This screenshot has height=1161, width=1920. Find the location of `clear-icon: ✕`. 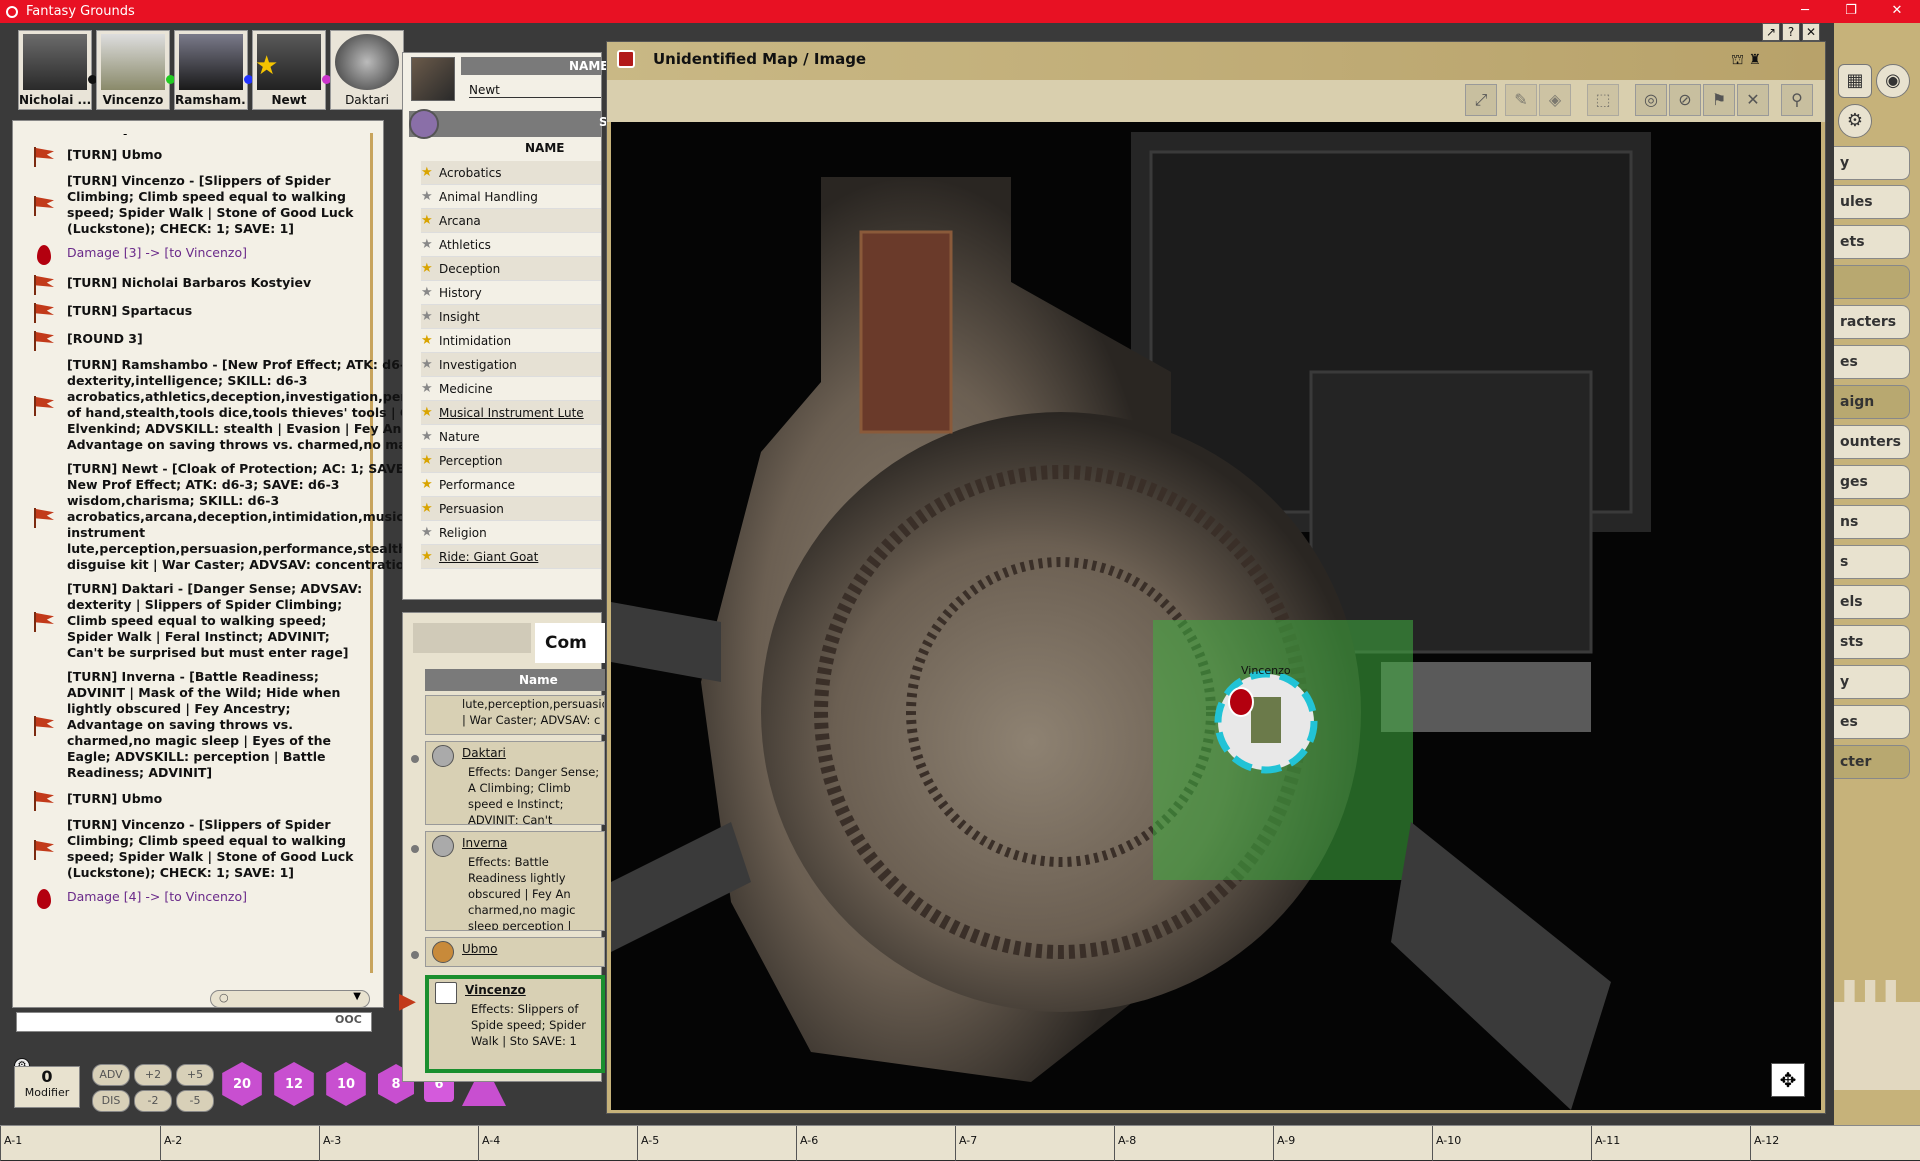

clear-icon: ✕ is located at coordinates (1753, 100).